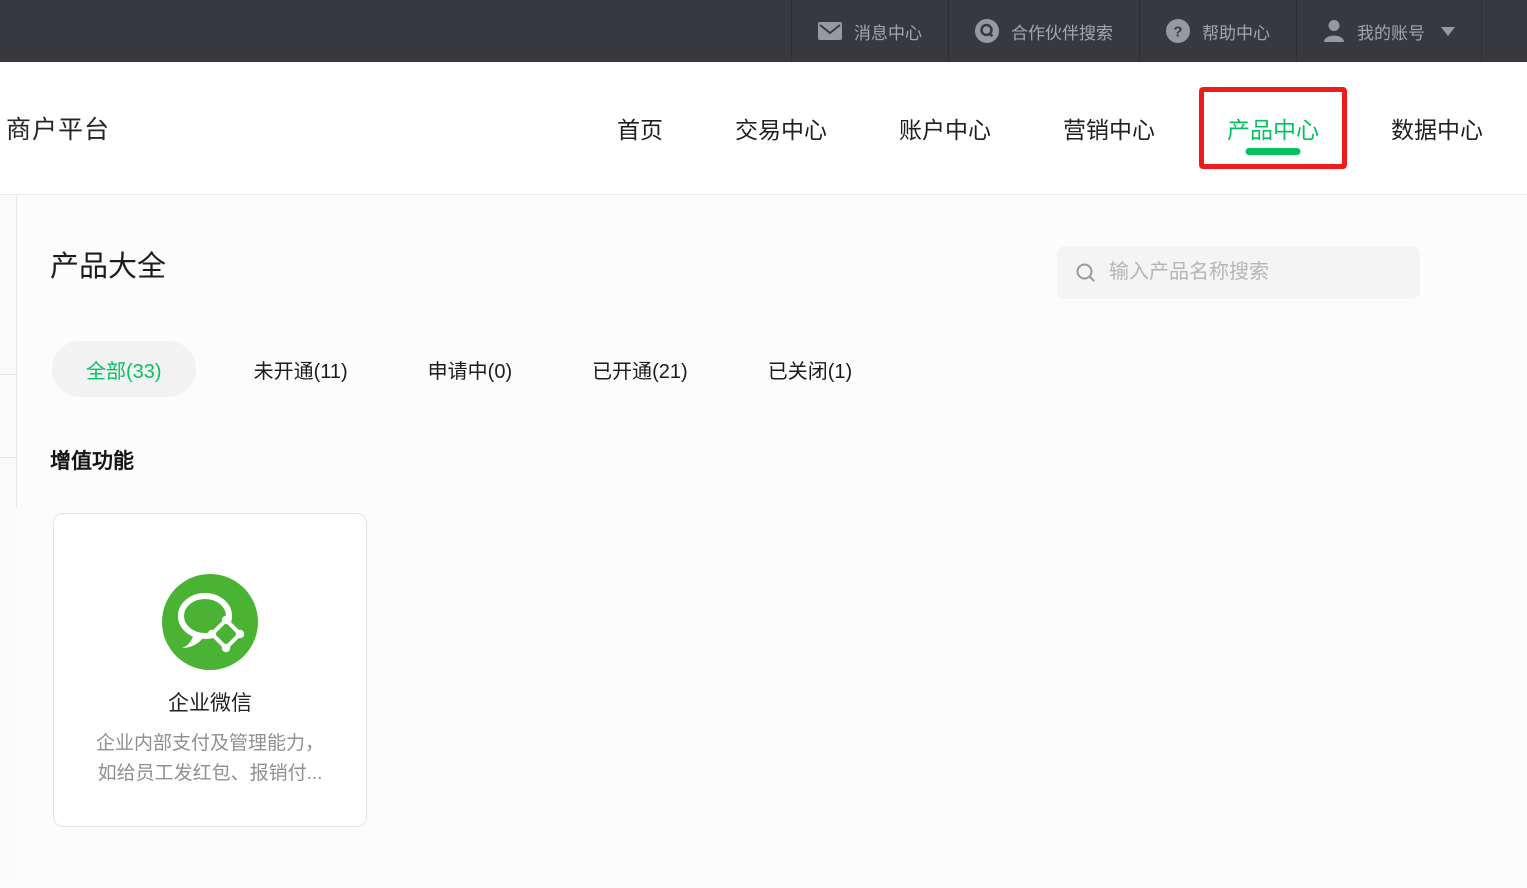  I want to click on nav-item-marketing-center: 营销中心, so click(1109, 128).